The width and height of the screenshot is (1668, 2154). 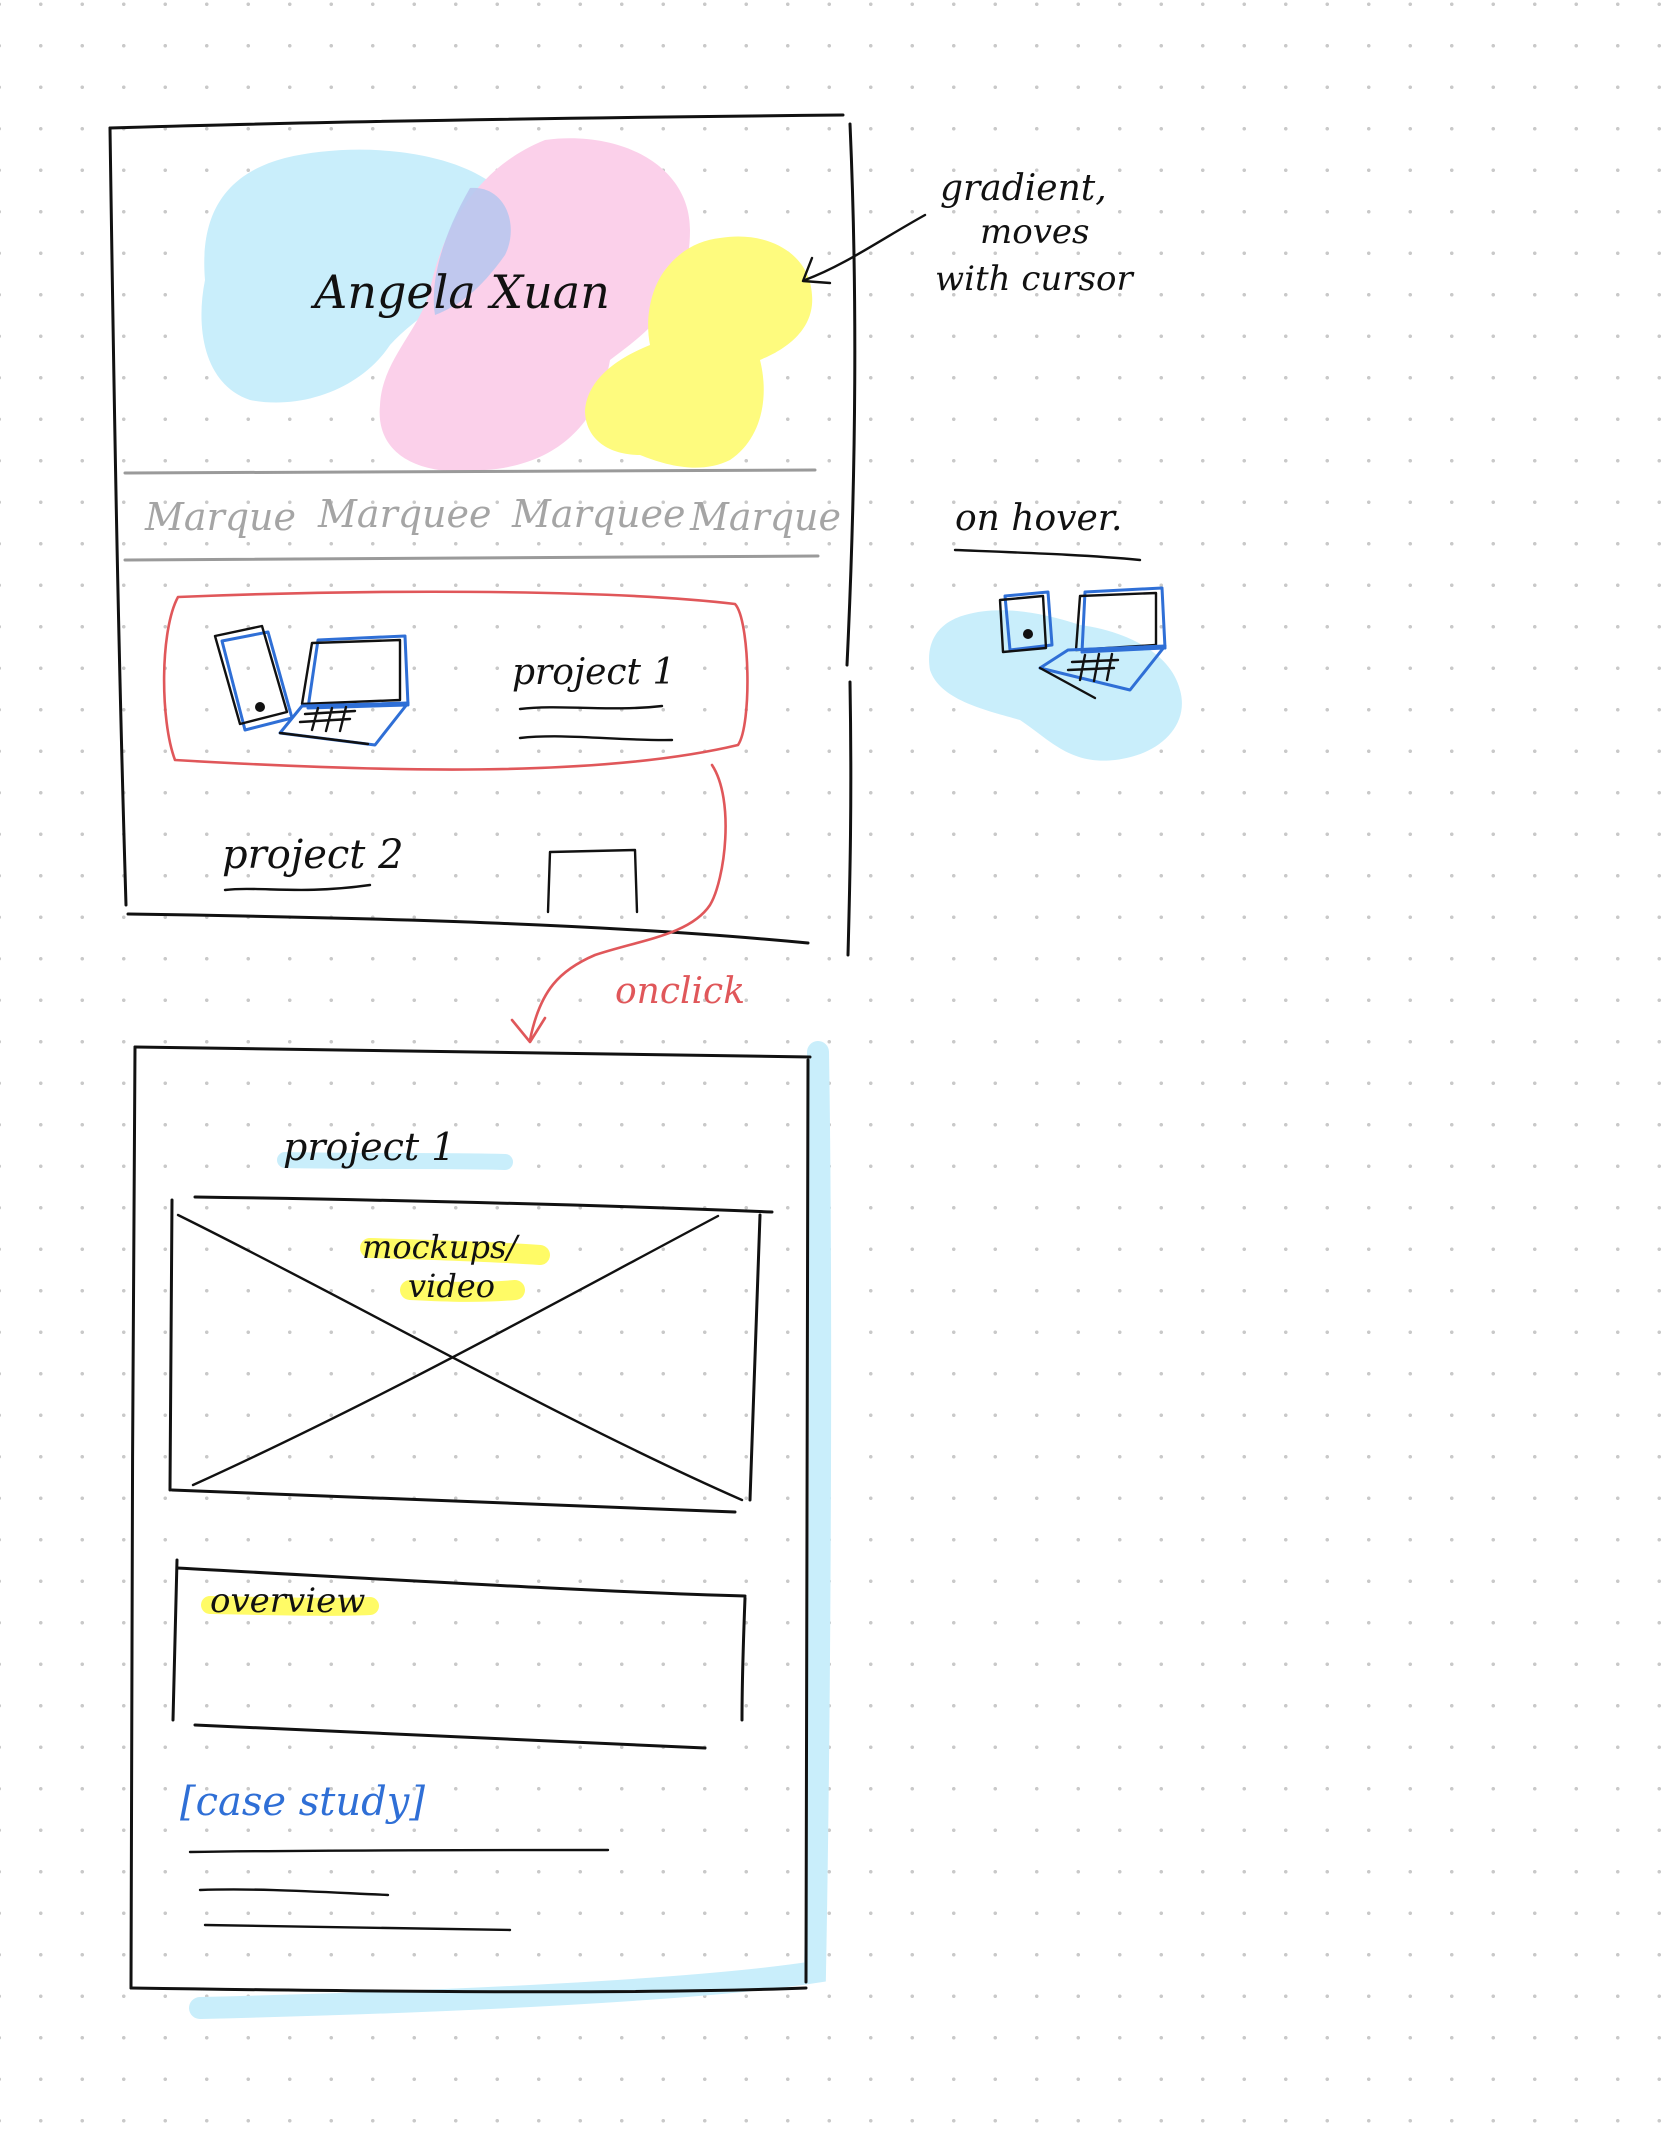 I want to click on click-note: onclick, so click(x=680, y=991).